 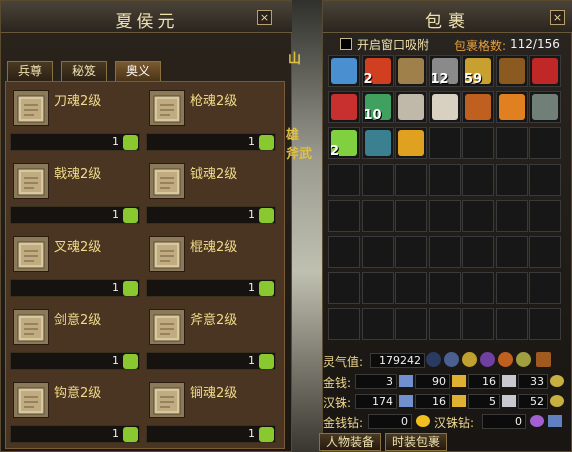 I want to click on pot-icon, so click(x=543, y=359).